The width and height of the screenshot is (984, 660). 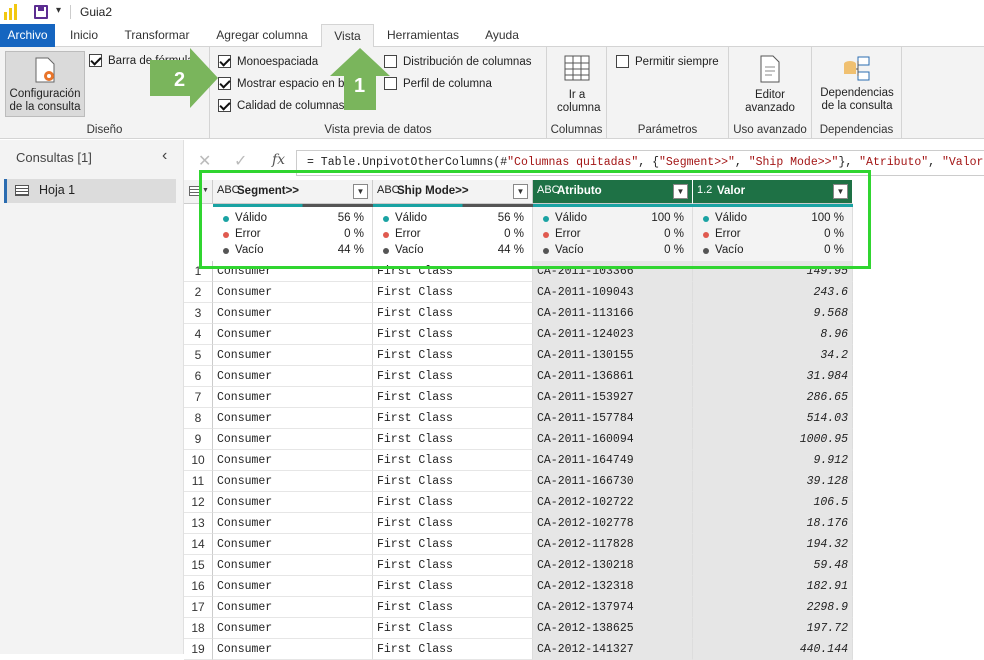 I want to click on row-number: 2, so click(x=198, y=292).